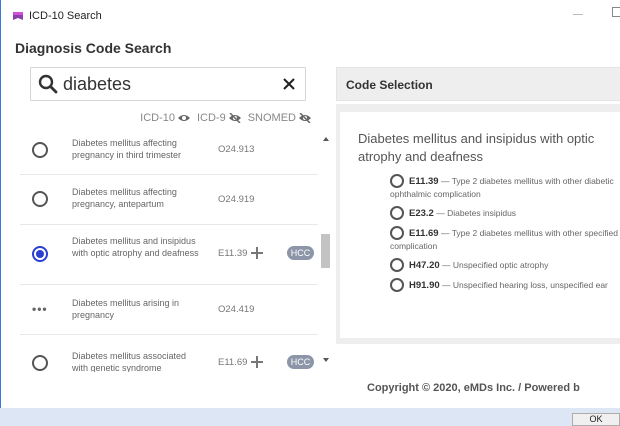  Describe the element at coordinates (65, 16) in the screenshot. I see `window-title: ICD-10 Search` at that location.